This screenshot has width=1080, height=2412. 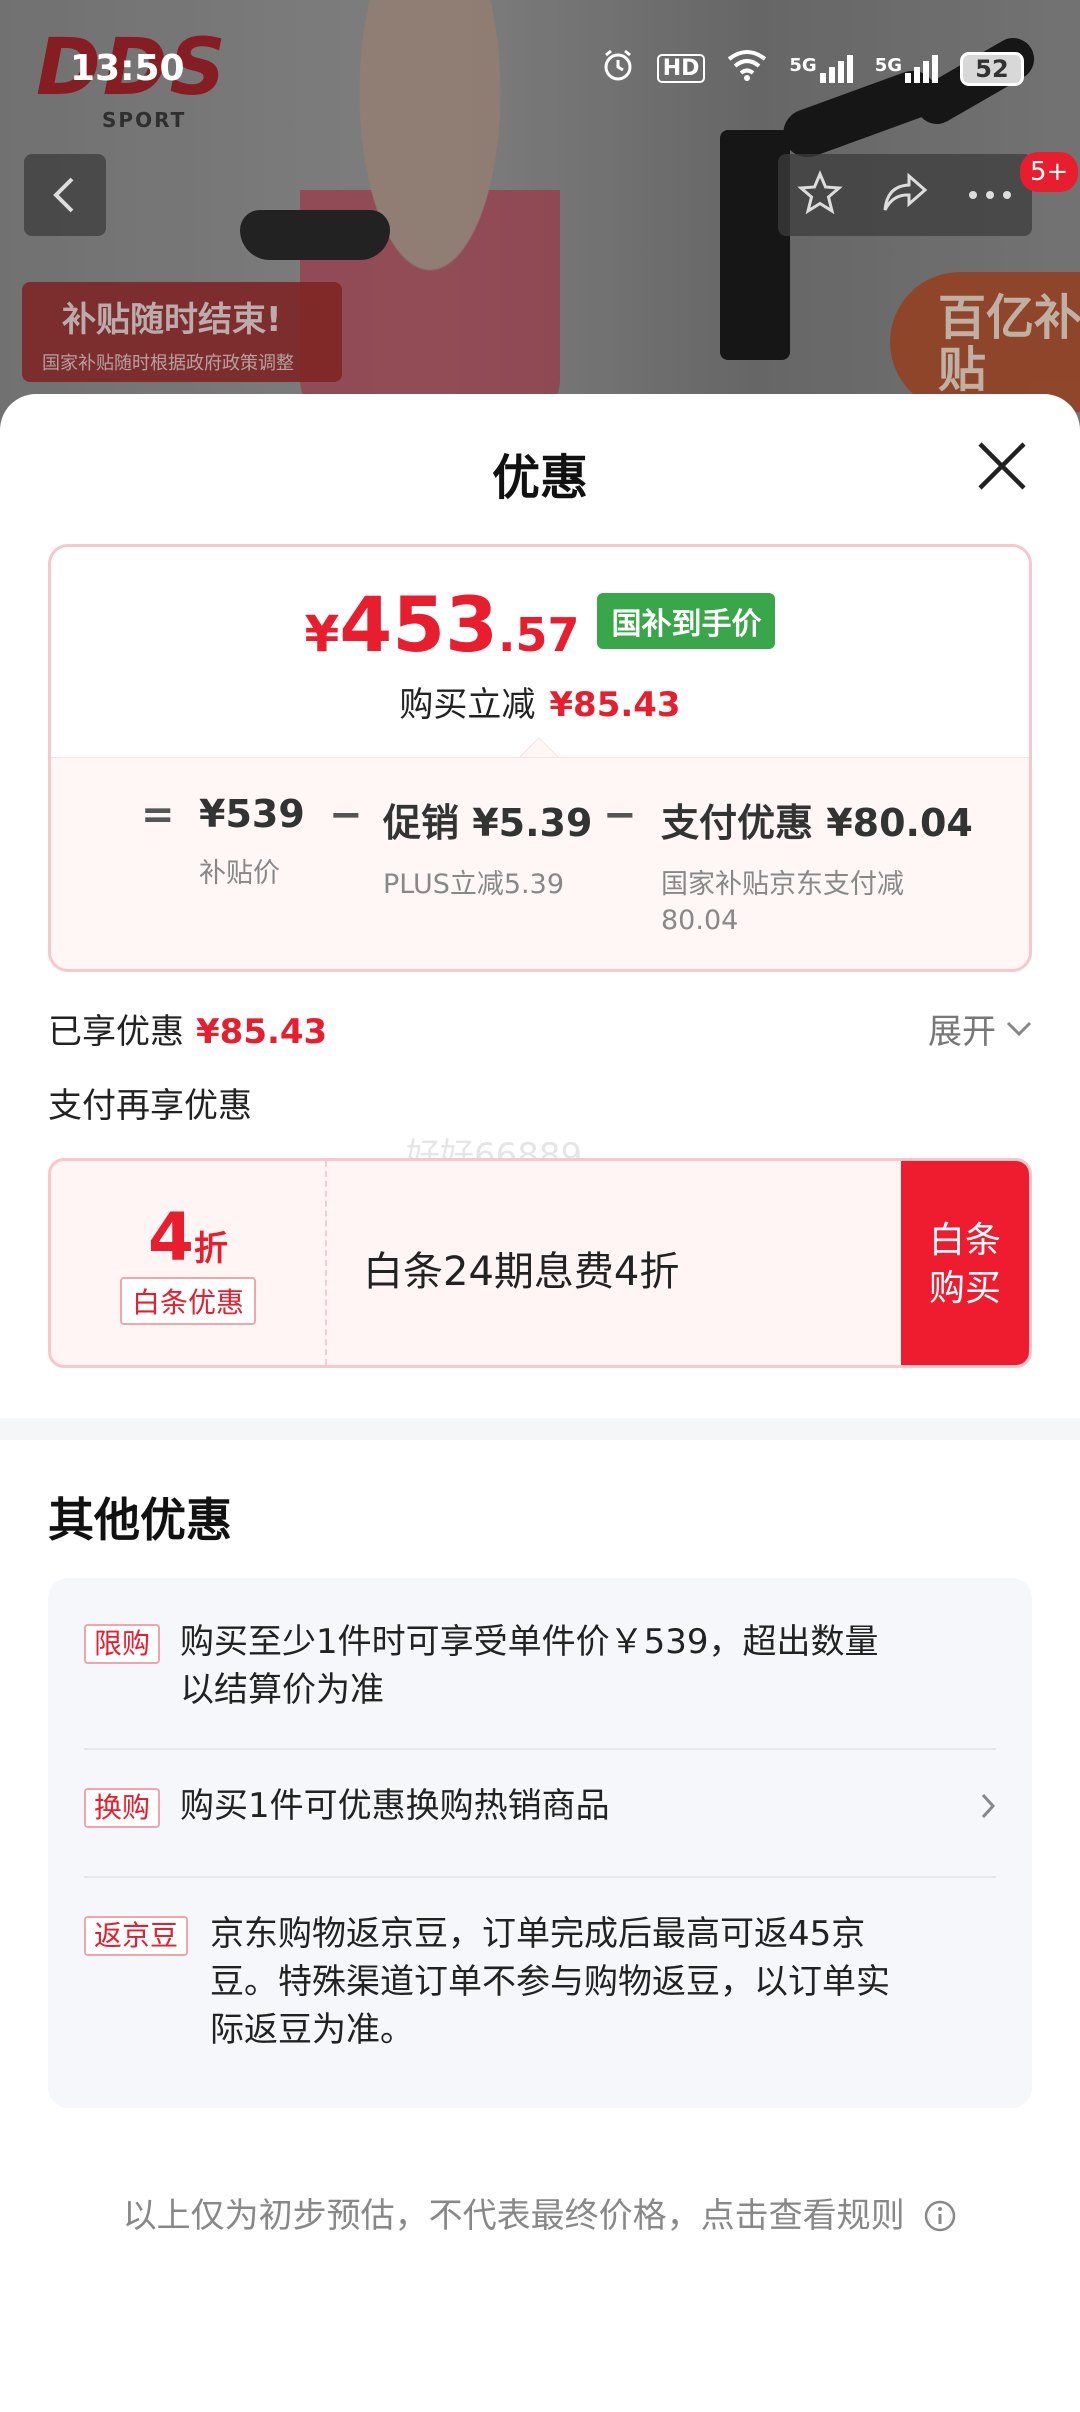 I want to click on subsidy-price-tag: 国补到手价, so click(x=686, y=621).